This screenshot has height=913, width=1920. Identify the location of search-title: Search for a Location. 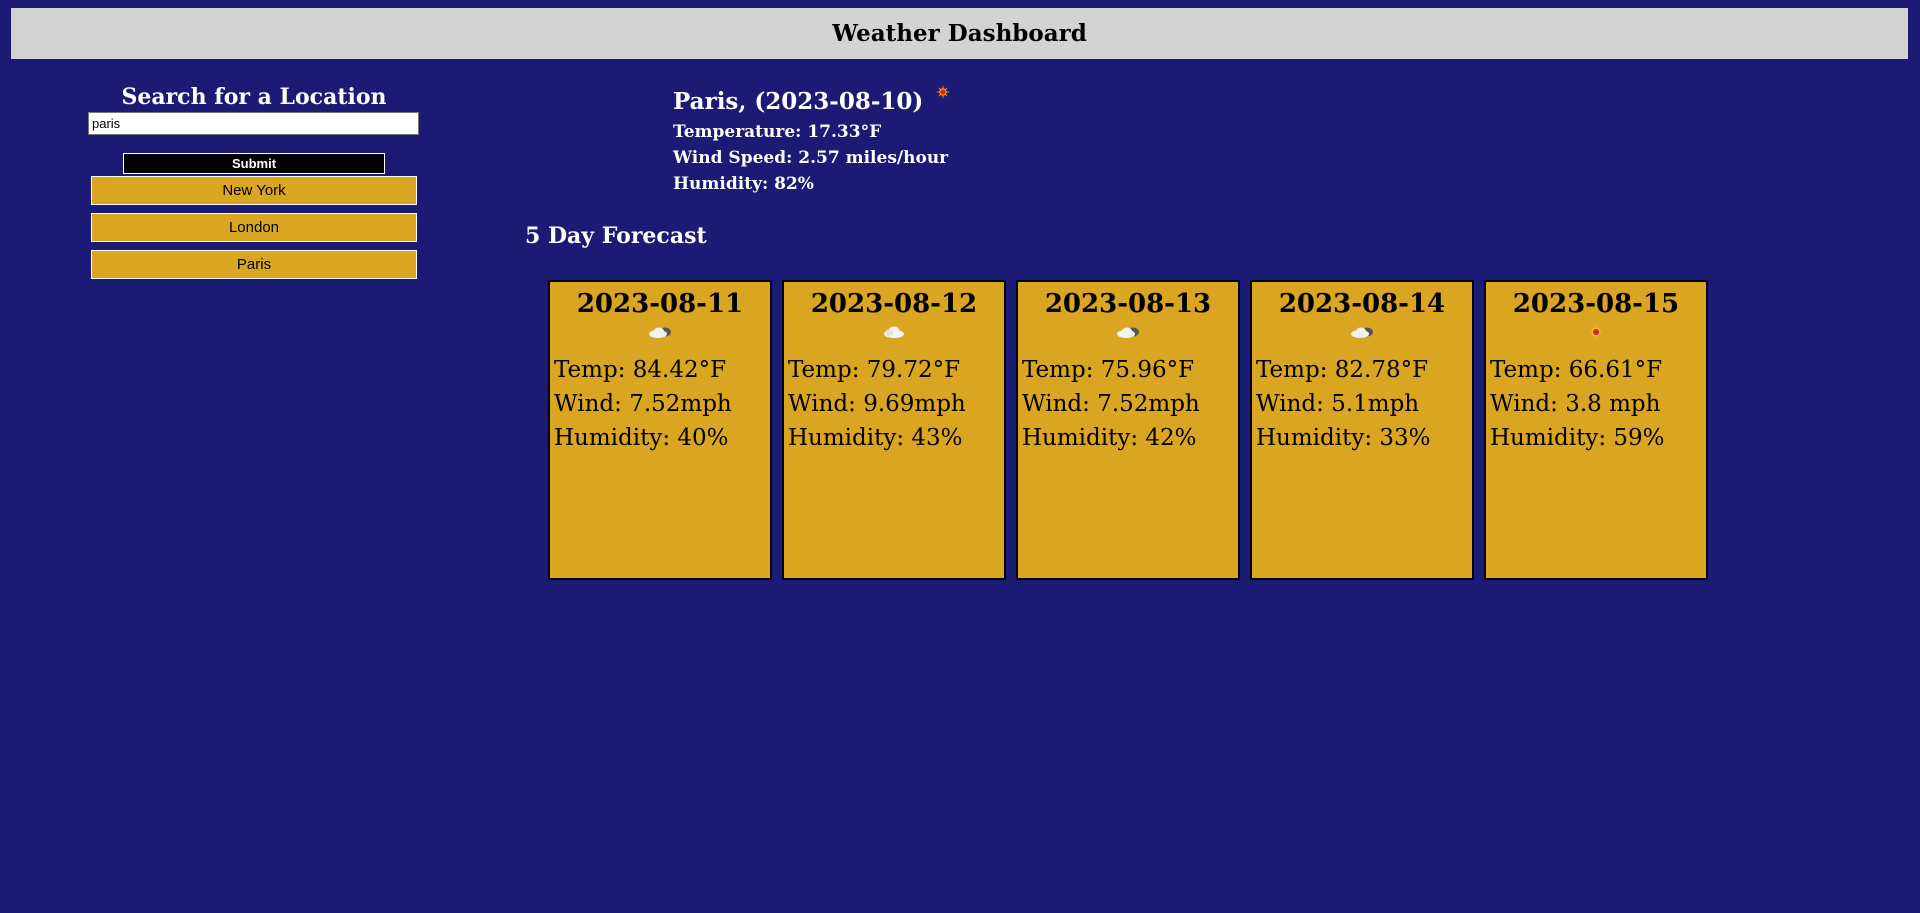
(254, 97).